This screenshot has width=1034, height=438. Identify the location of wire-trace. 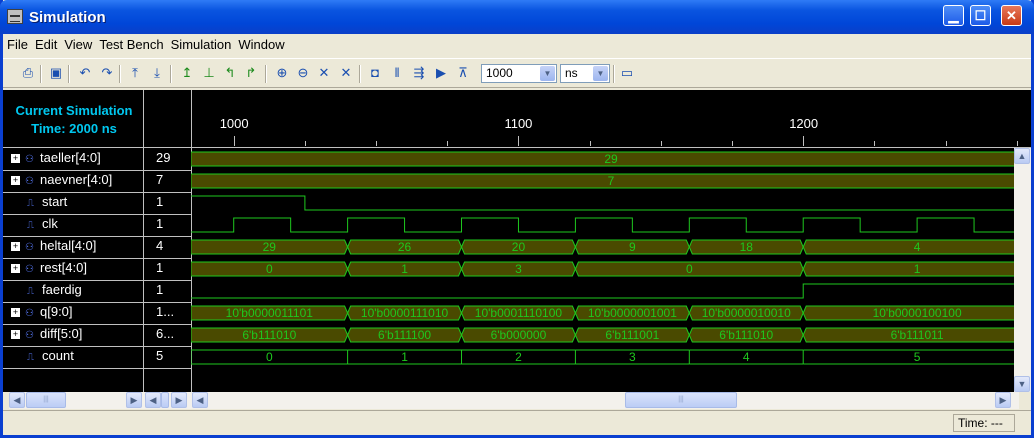
(611, 203).